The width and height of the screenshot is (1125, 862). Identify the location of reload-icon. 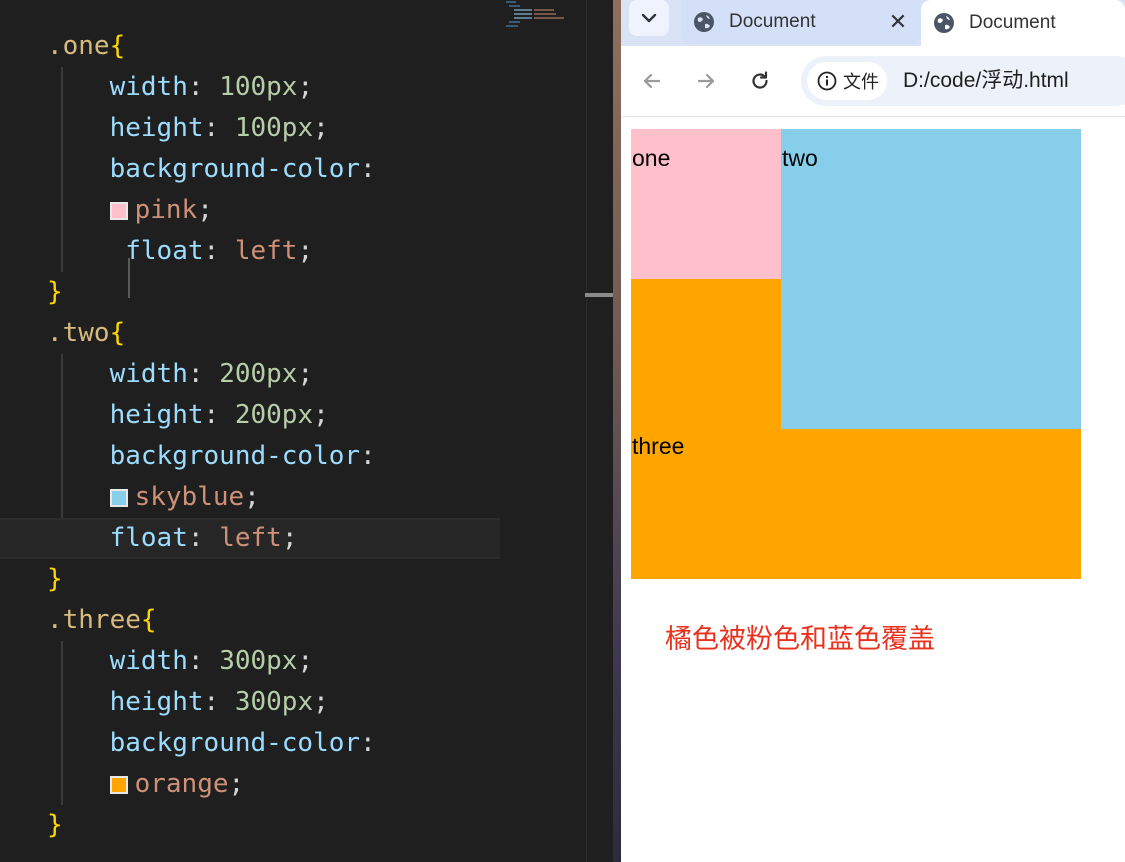
(760, 80).